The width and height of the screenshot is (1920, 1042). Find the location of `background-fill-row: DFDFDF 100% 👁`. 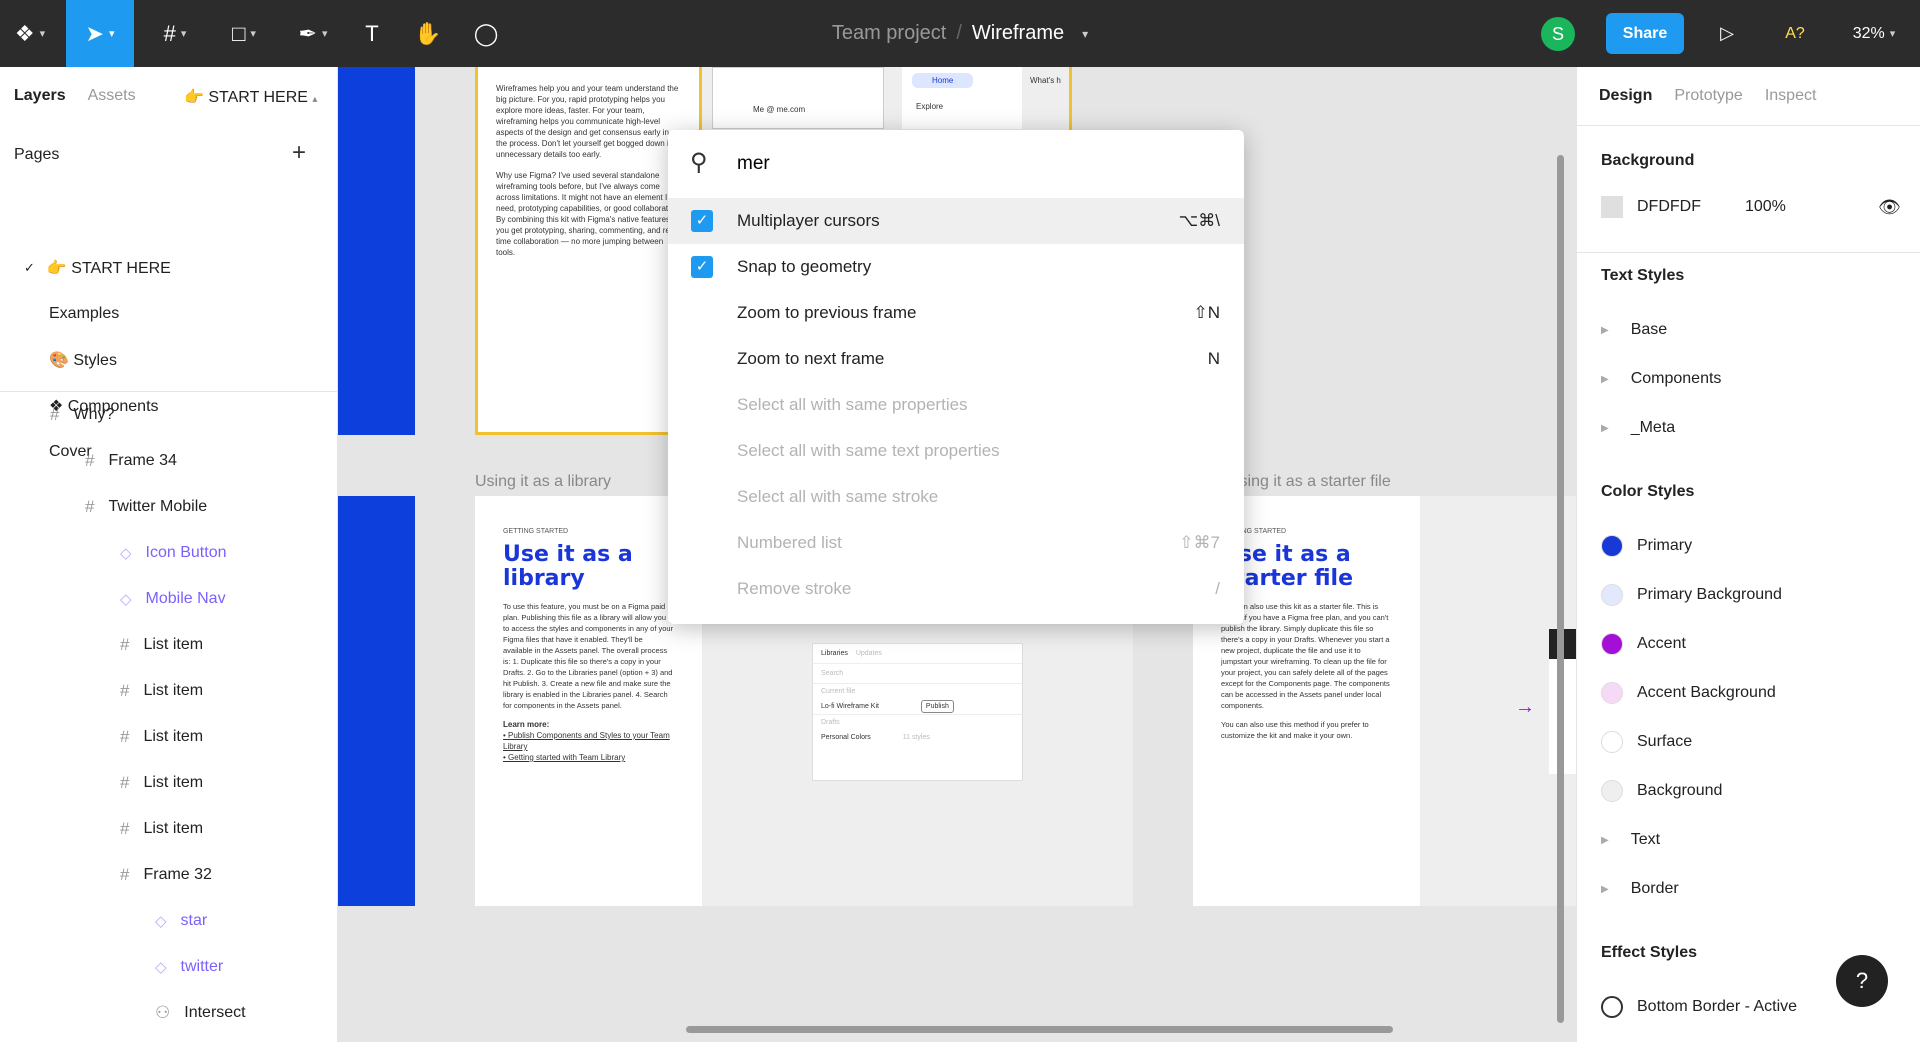

background-fill-row: DFDFDF 100% 👁 is located at coordinates (1751, 207).